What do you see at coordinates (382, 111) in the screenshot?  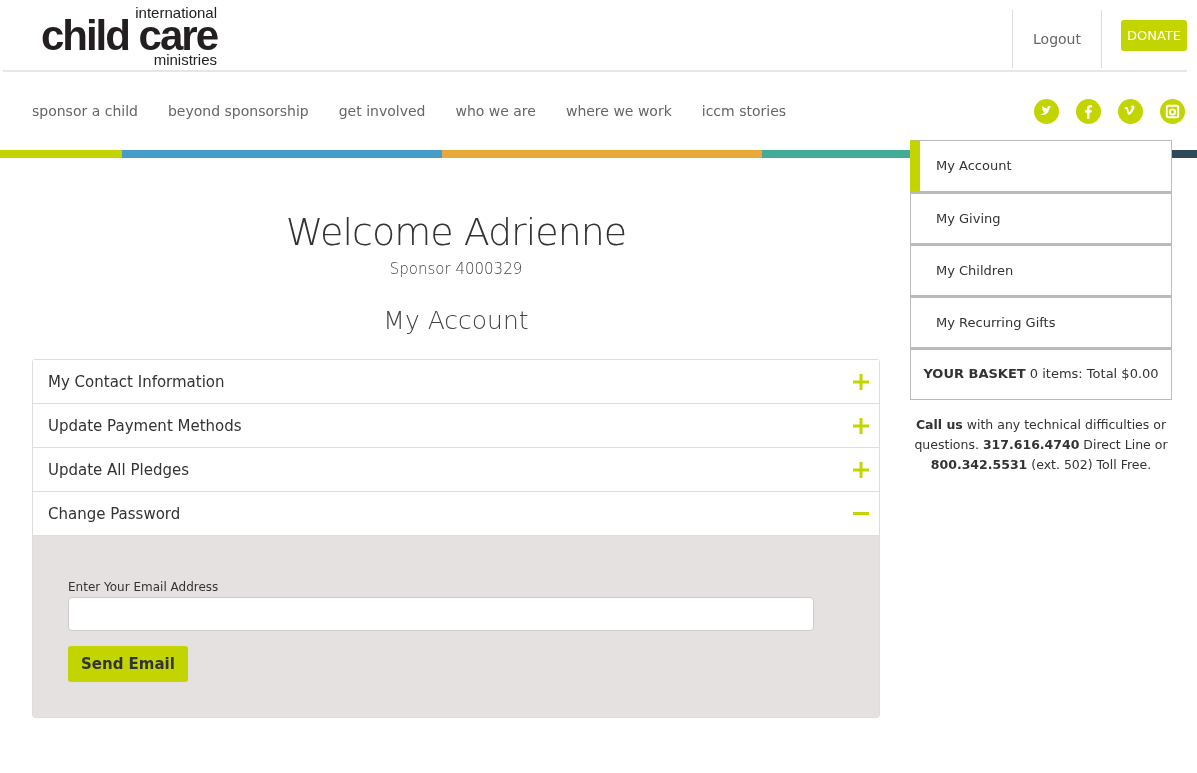 I see `nav-link: get involved` at bounding box center [382, 111].